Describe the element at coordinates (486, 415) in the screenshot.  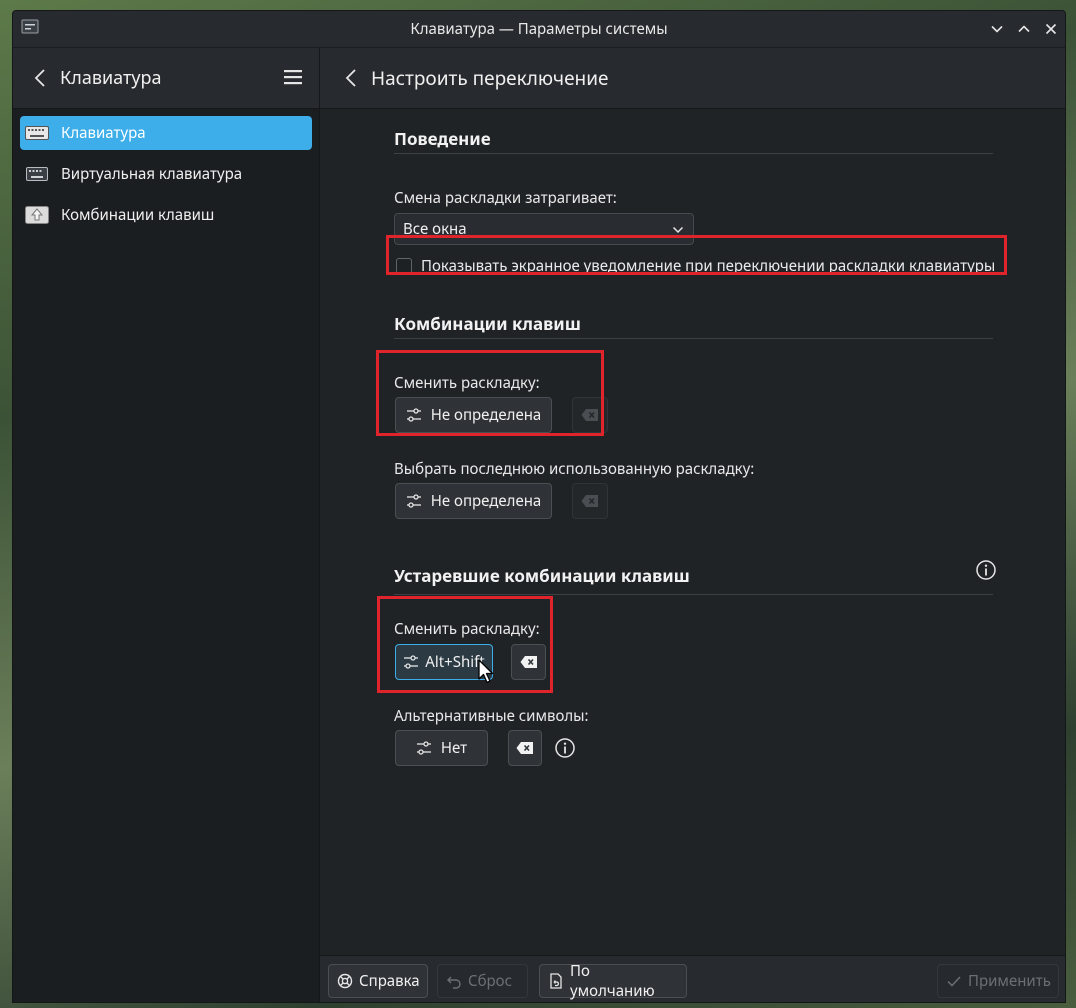
I see `switch-layout-value: Не определена` at that location.